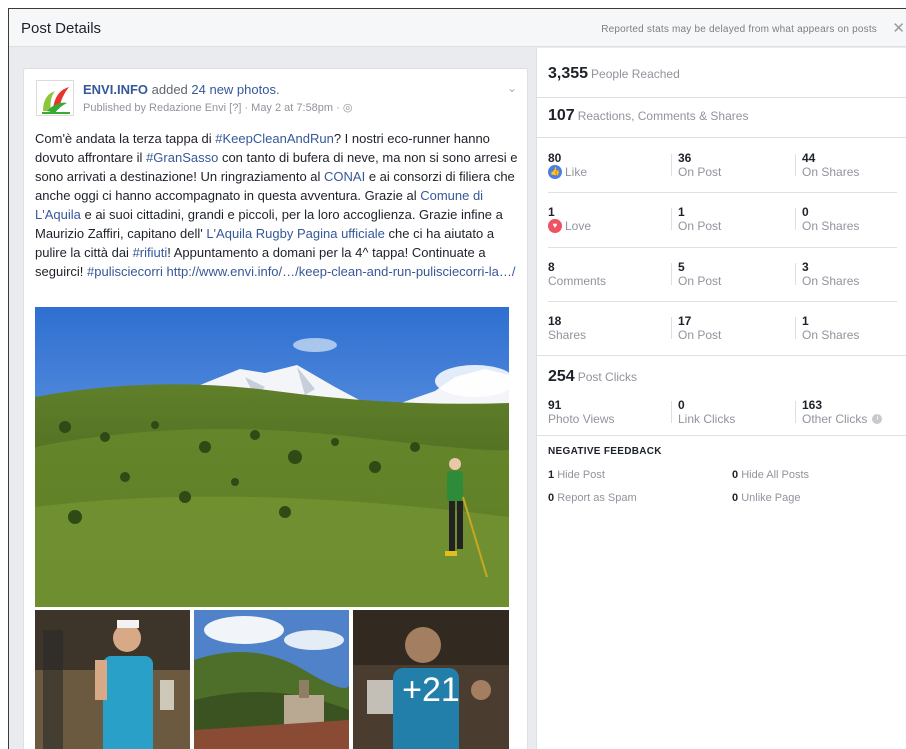  I want to click on comments-on-post-value: 5, so click(681, 267).